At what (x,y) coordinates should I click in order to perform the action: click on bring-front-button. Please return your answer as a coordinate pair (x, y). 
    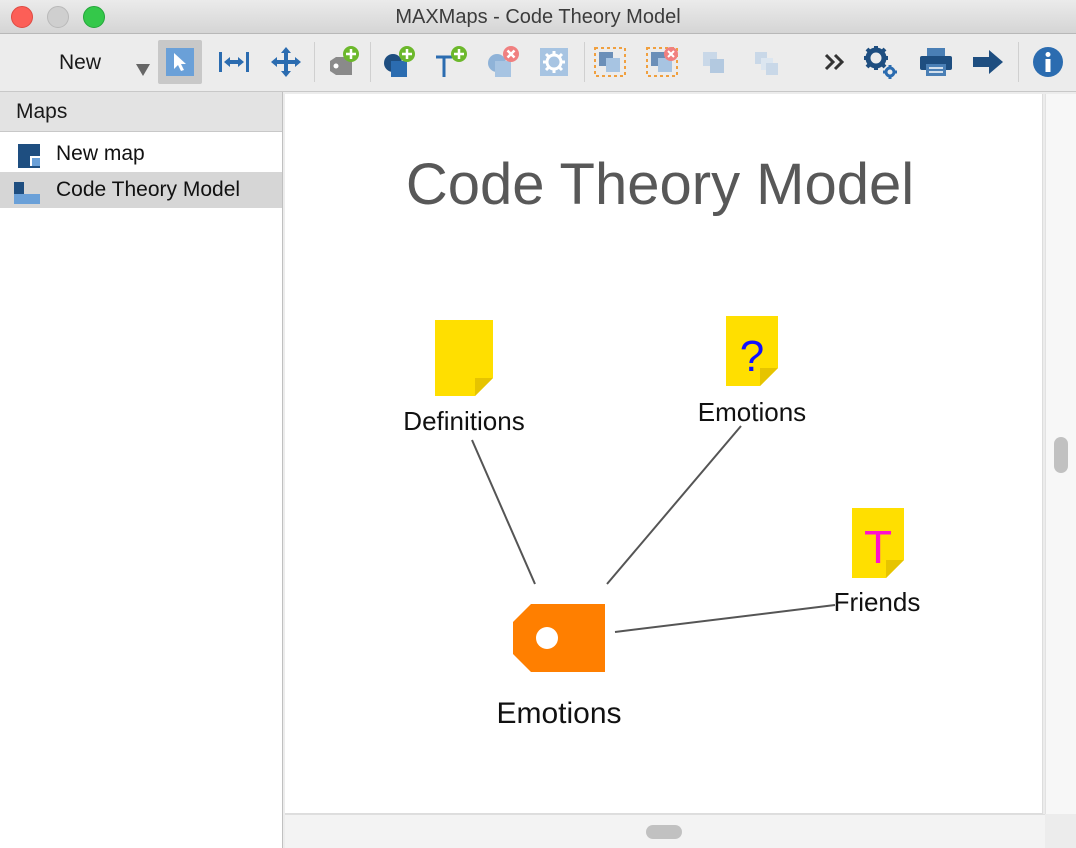
    Looking at the image, I should click on (714, 62).